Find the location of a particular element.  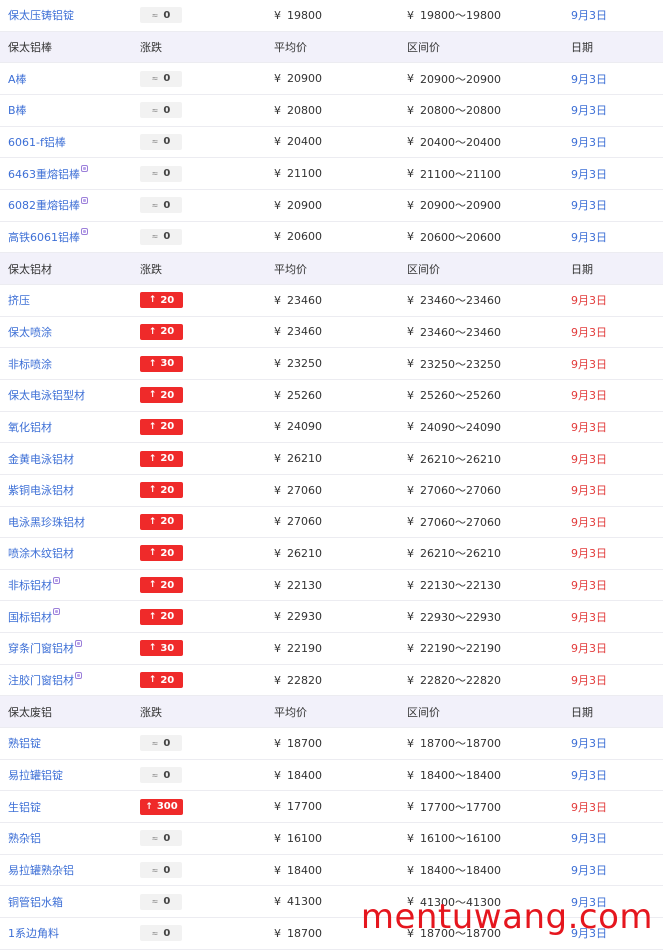

average-price-cell: ¥26210 is located at coordinates (298, 458).